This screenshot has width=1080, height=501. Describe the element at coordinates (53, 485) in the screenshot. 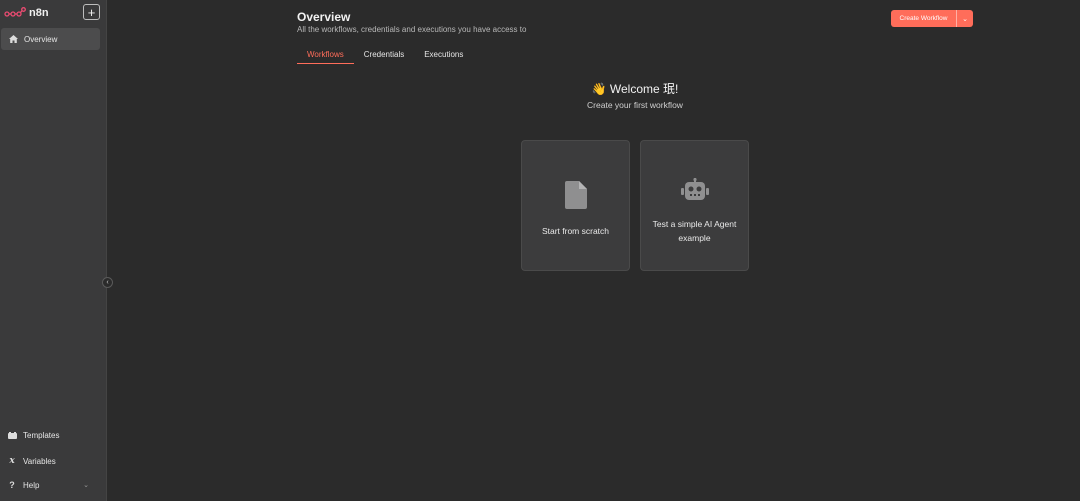

I see `sidebar-item-help: ? Help ⌄` at that location.